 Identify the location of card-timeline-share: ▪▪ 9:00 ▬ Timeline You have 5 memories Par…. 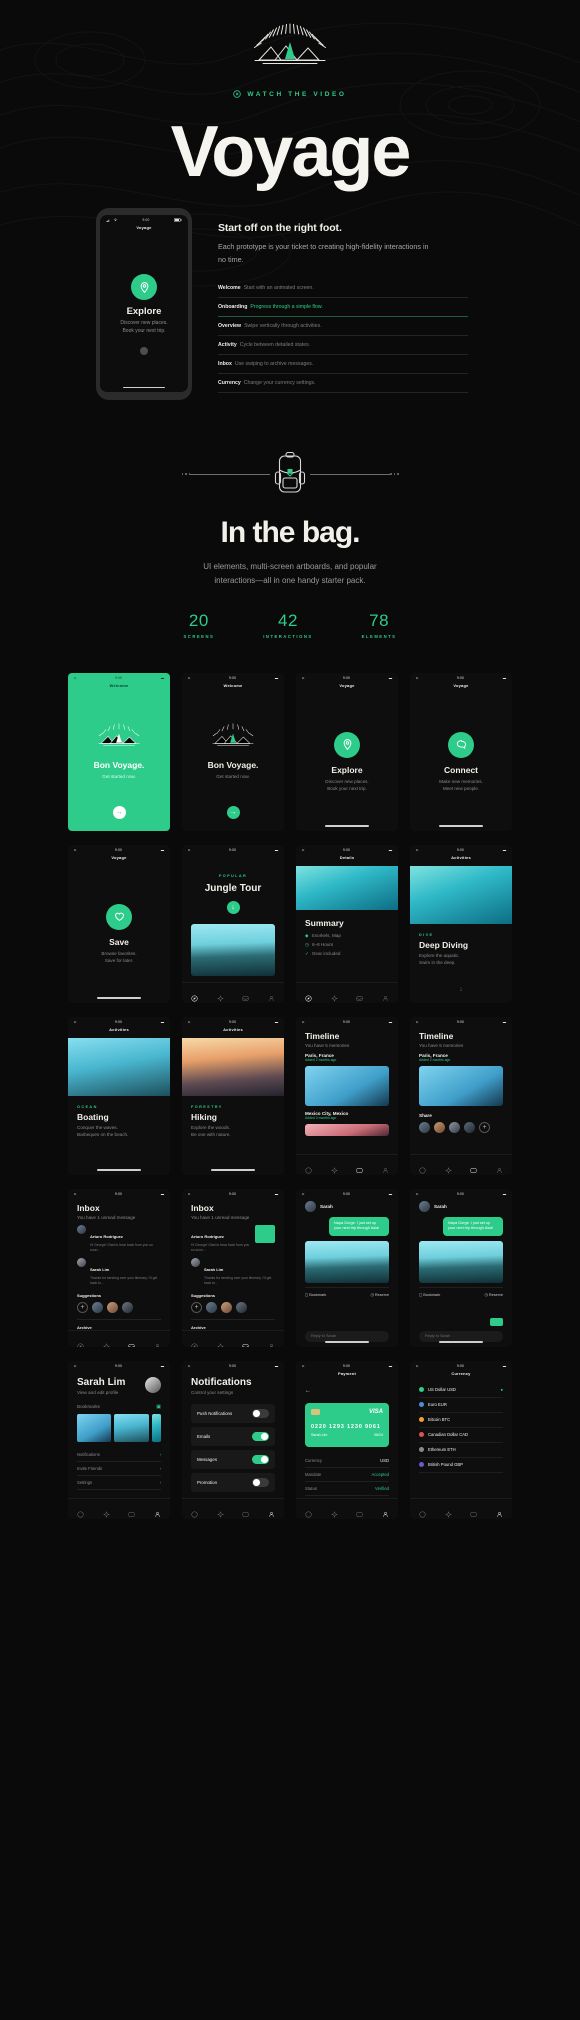
(461, 1095).